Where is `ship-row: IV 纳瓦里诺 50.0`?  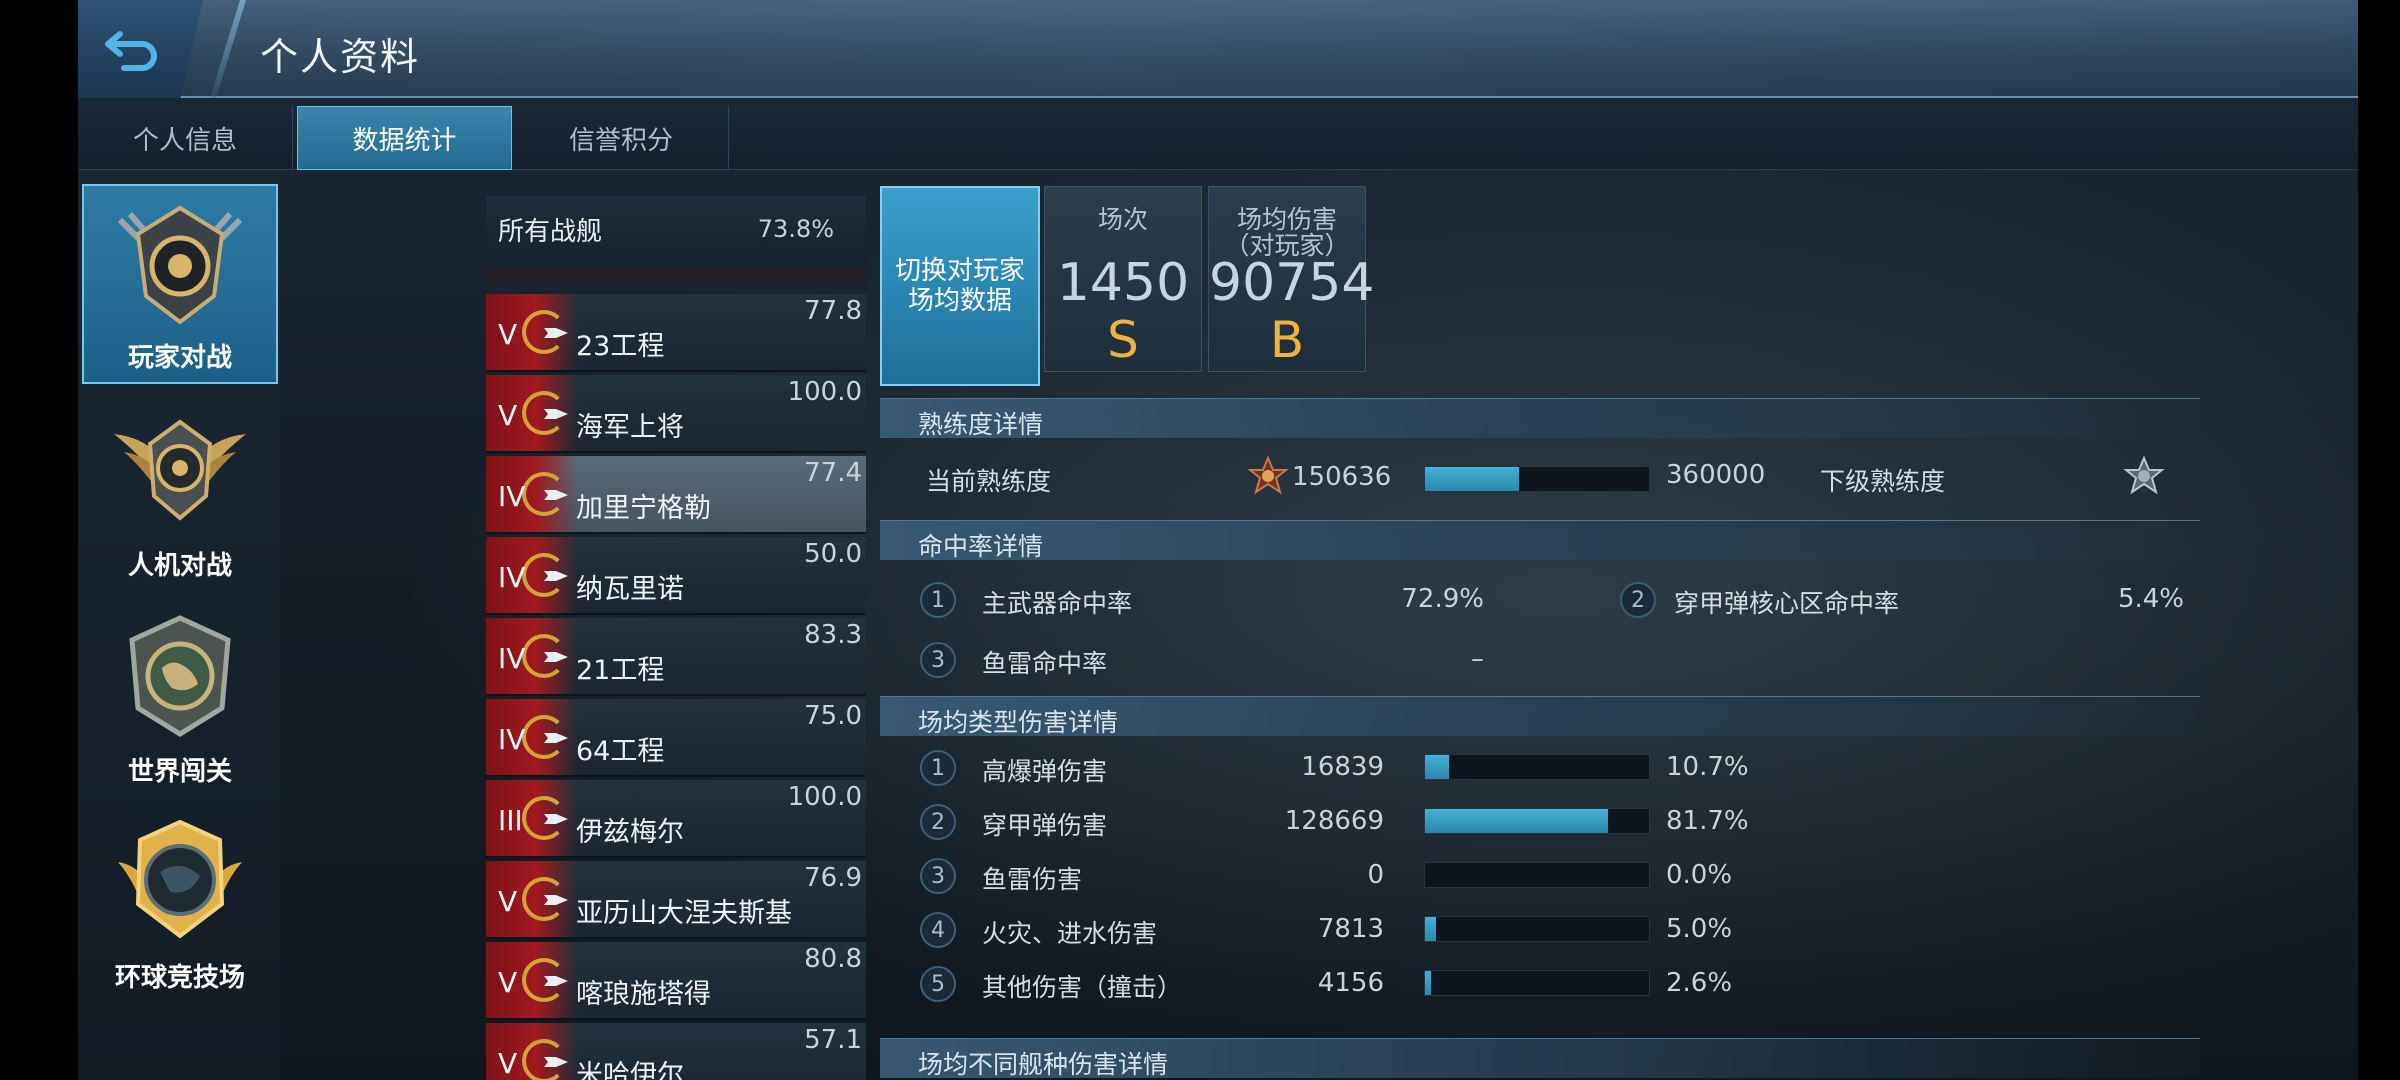 ship-row: IV 纳瓦里诺 50.0 is located at coordinates (676, 576).